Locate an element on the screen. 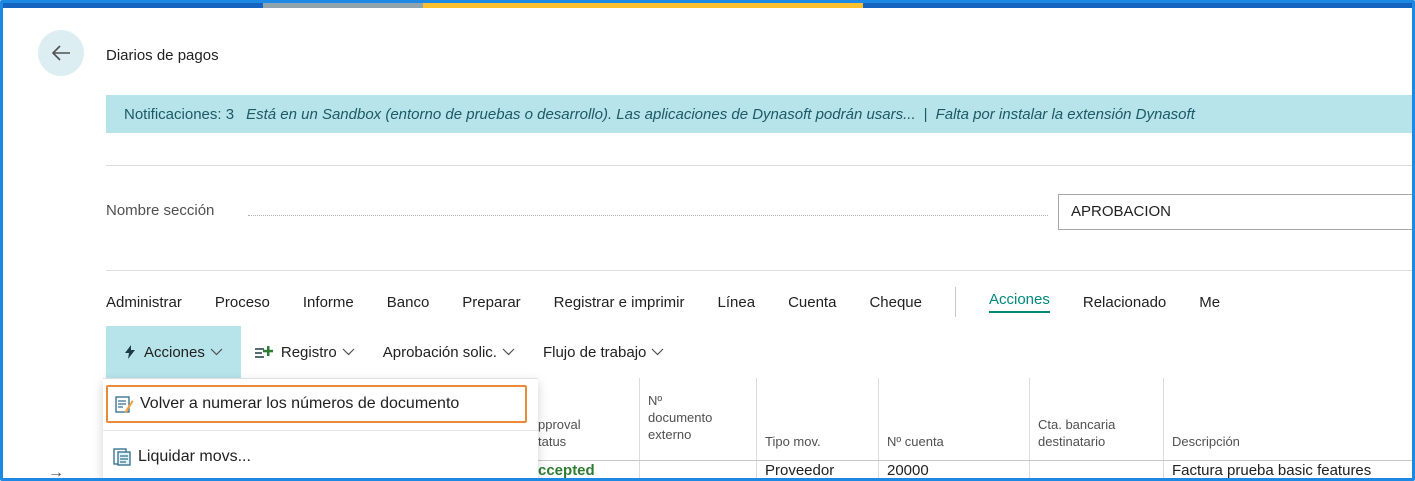 The height and width of the screenshot is (481, 1415). cell-num-cuenta: 20000 is located at coordinates (908, 470).